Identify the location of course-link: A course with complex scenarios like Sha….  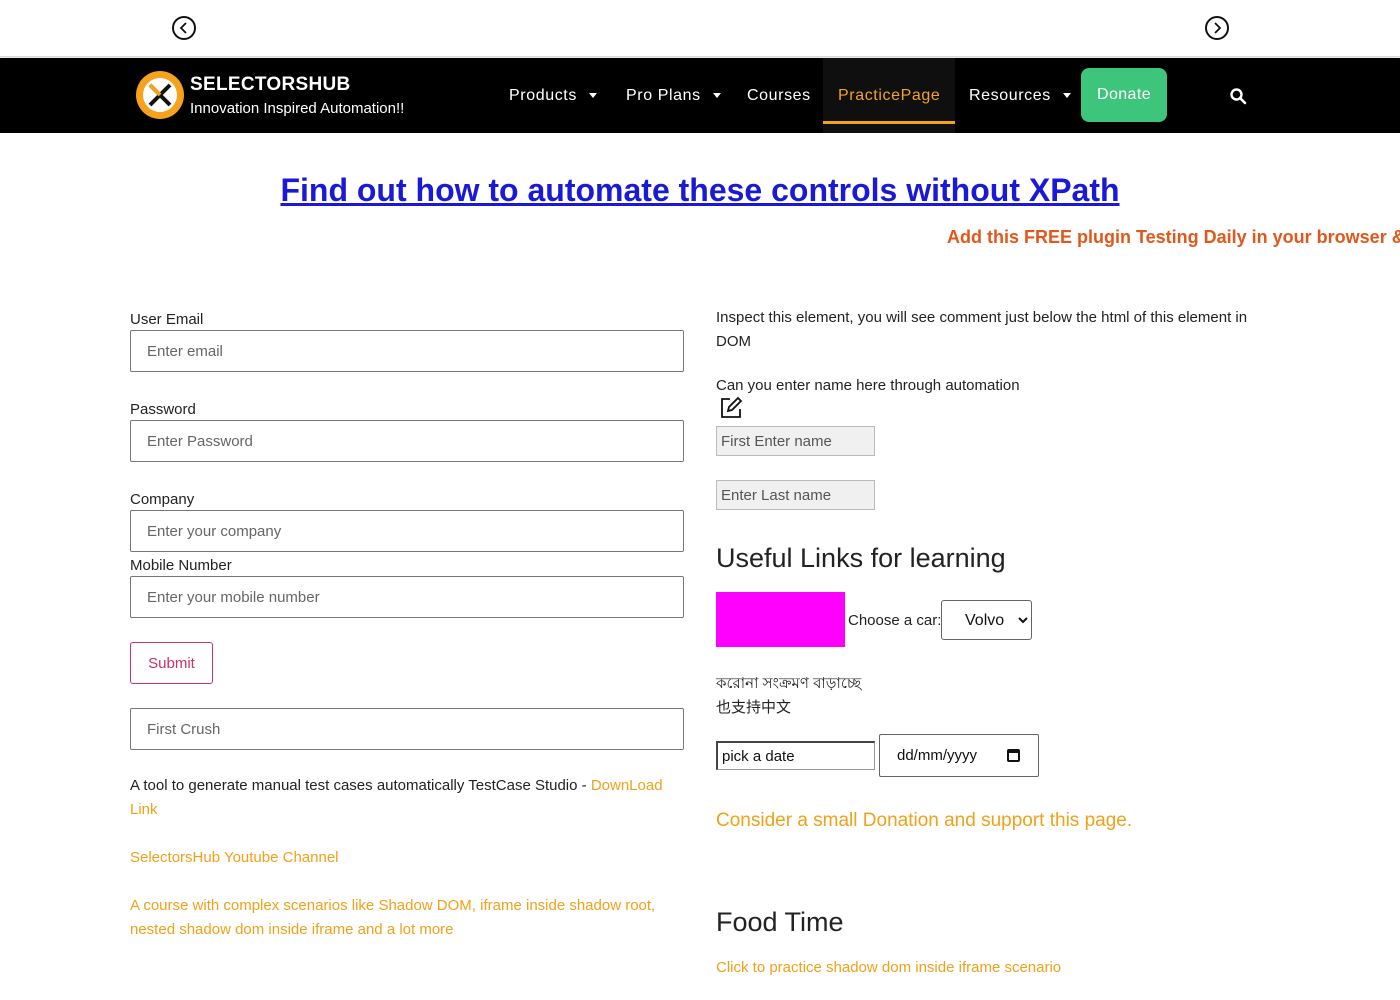
(392, 917).